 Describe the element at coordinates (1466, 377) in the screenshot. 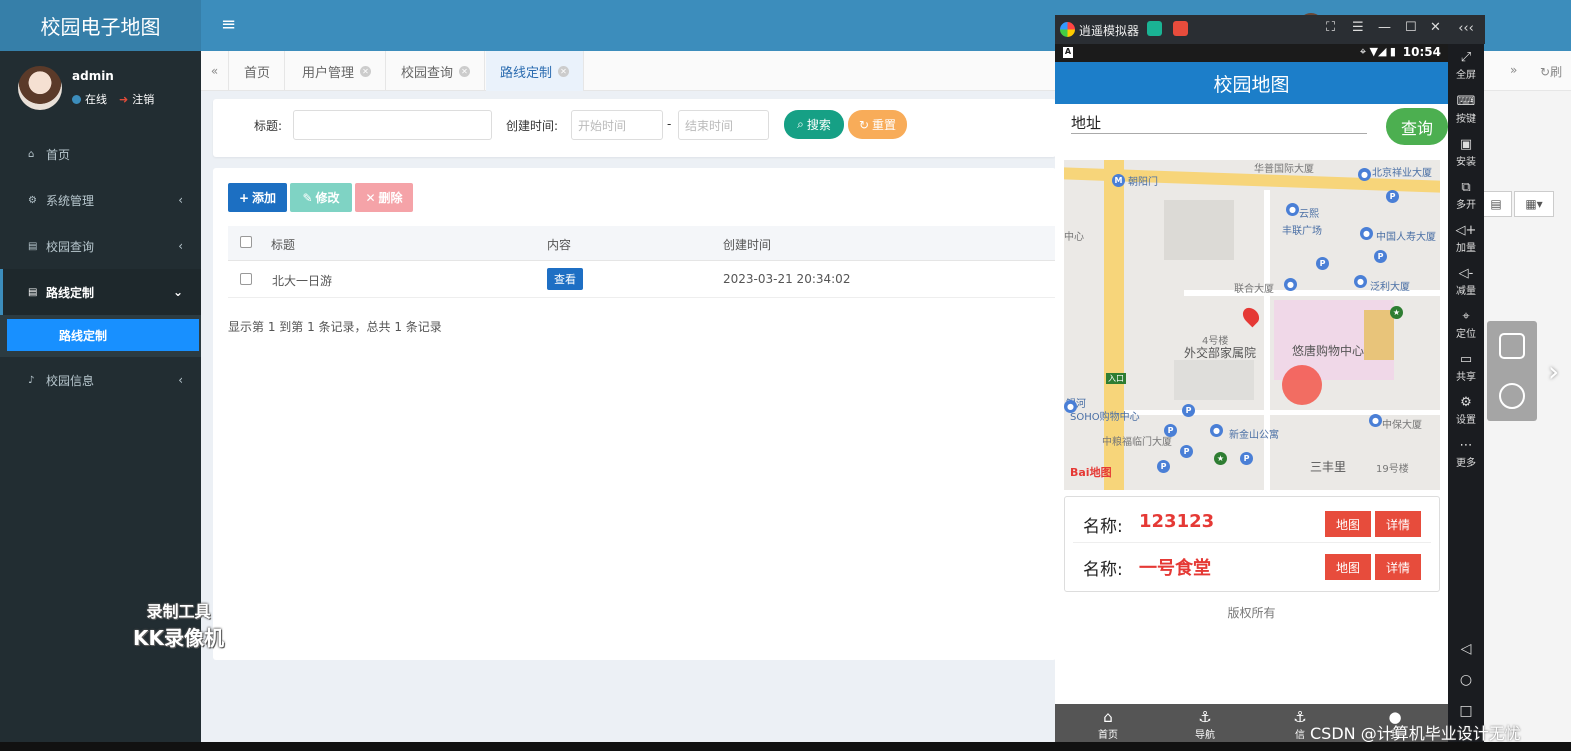

I see `emu-side-label: 共享` at that location.